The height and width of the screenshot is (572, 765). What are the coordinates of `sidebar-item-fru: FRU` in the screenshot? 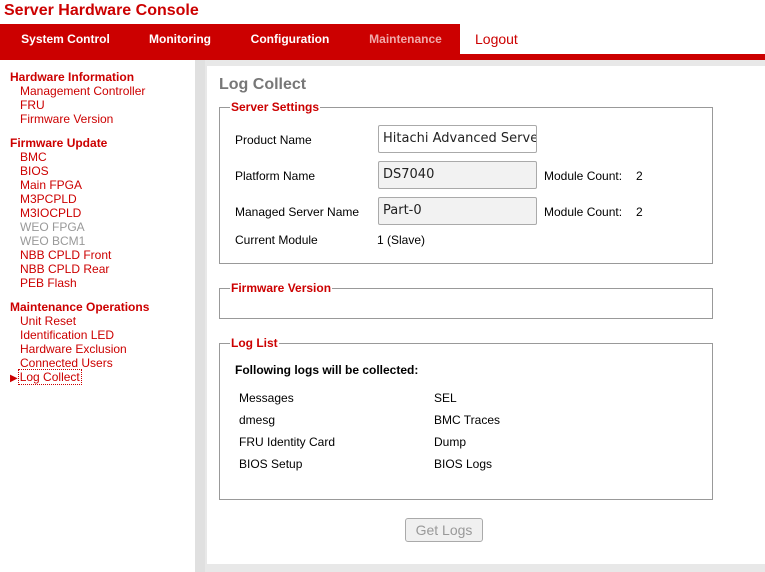 It's located at (32, 105).